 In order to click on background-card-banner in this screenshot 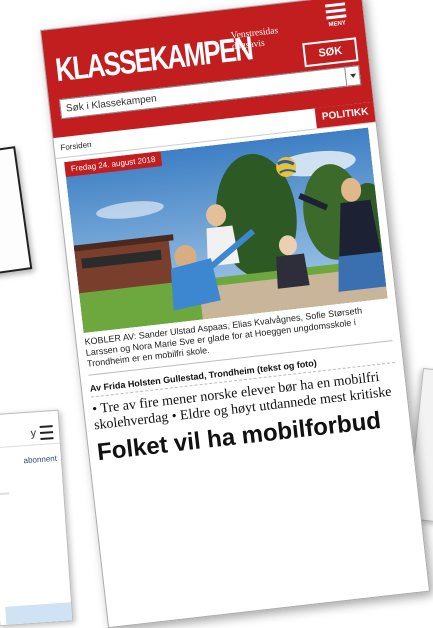, I will do `click(39, 613)`.